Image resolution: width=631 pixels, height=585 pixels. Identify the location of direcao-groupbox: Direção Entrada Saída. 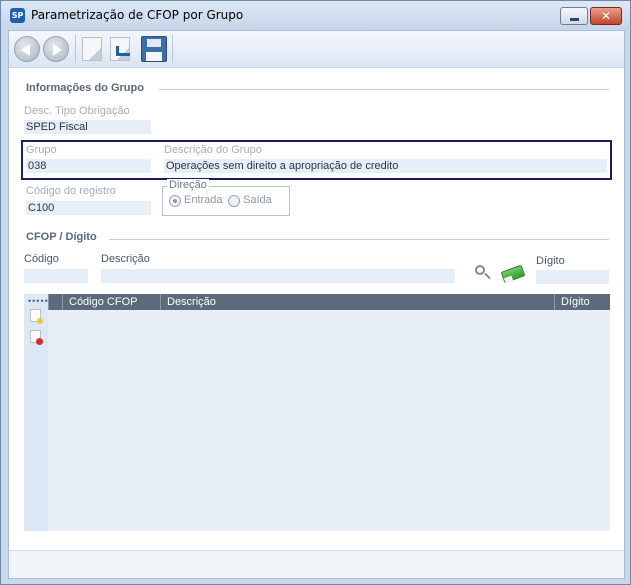
(226, 197).